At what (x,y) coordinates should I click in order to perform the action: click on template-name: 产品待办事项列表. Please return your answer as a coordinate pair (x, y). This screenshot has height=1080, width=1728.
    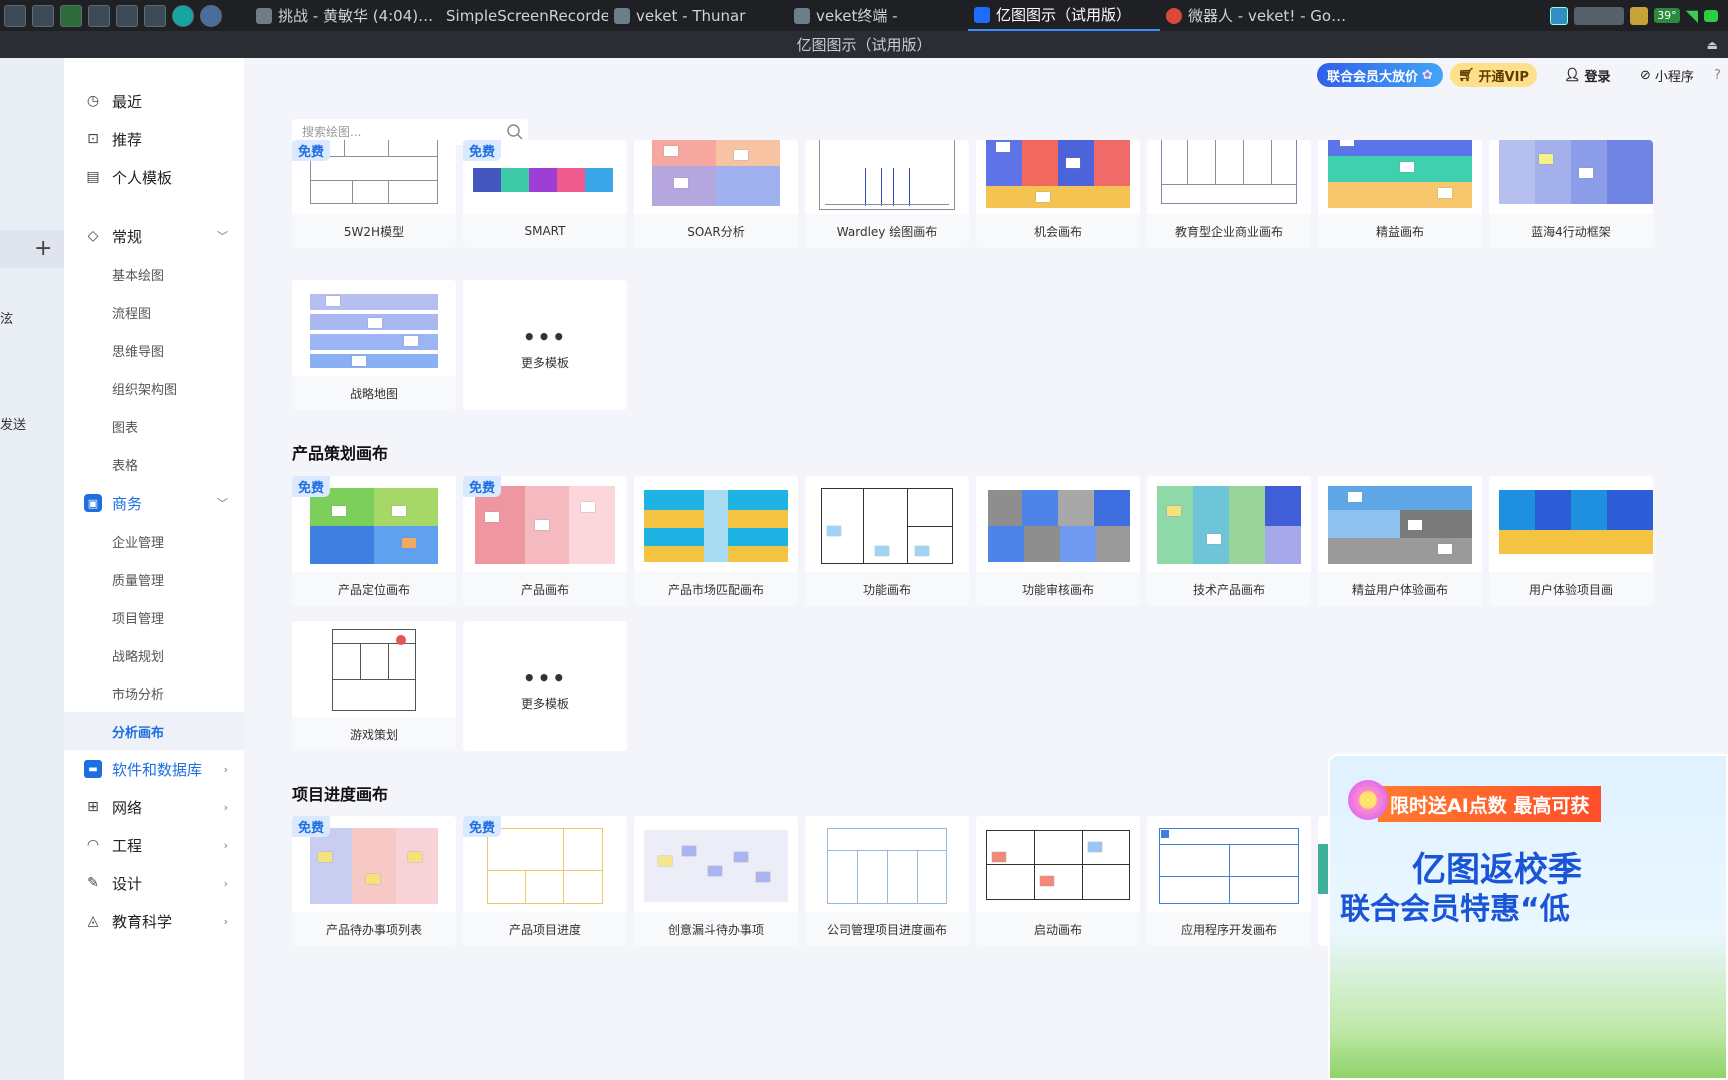
    Looking at the image, I should click on (374, 929).